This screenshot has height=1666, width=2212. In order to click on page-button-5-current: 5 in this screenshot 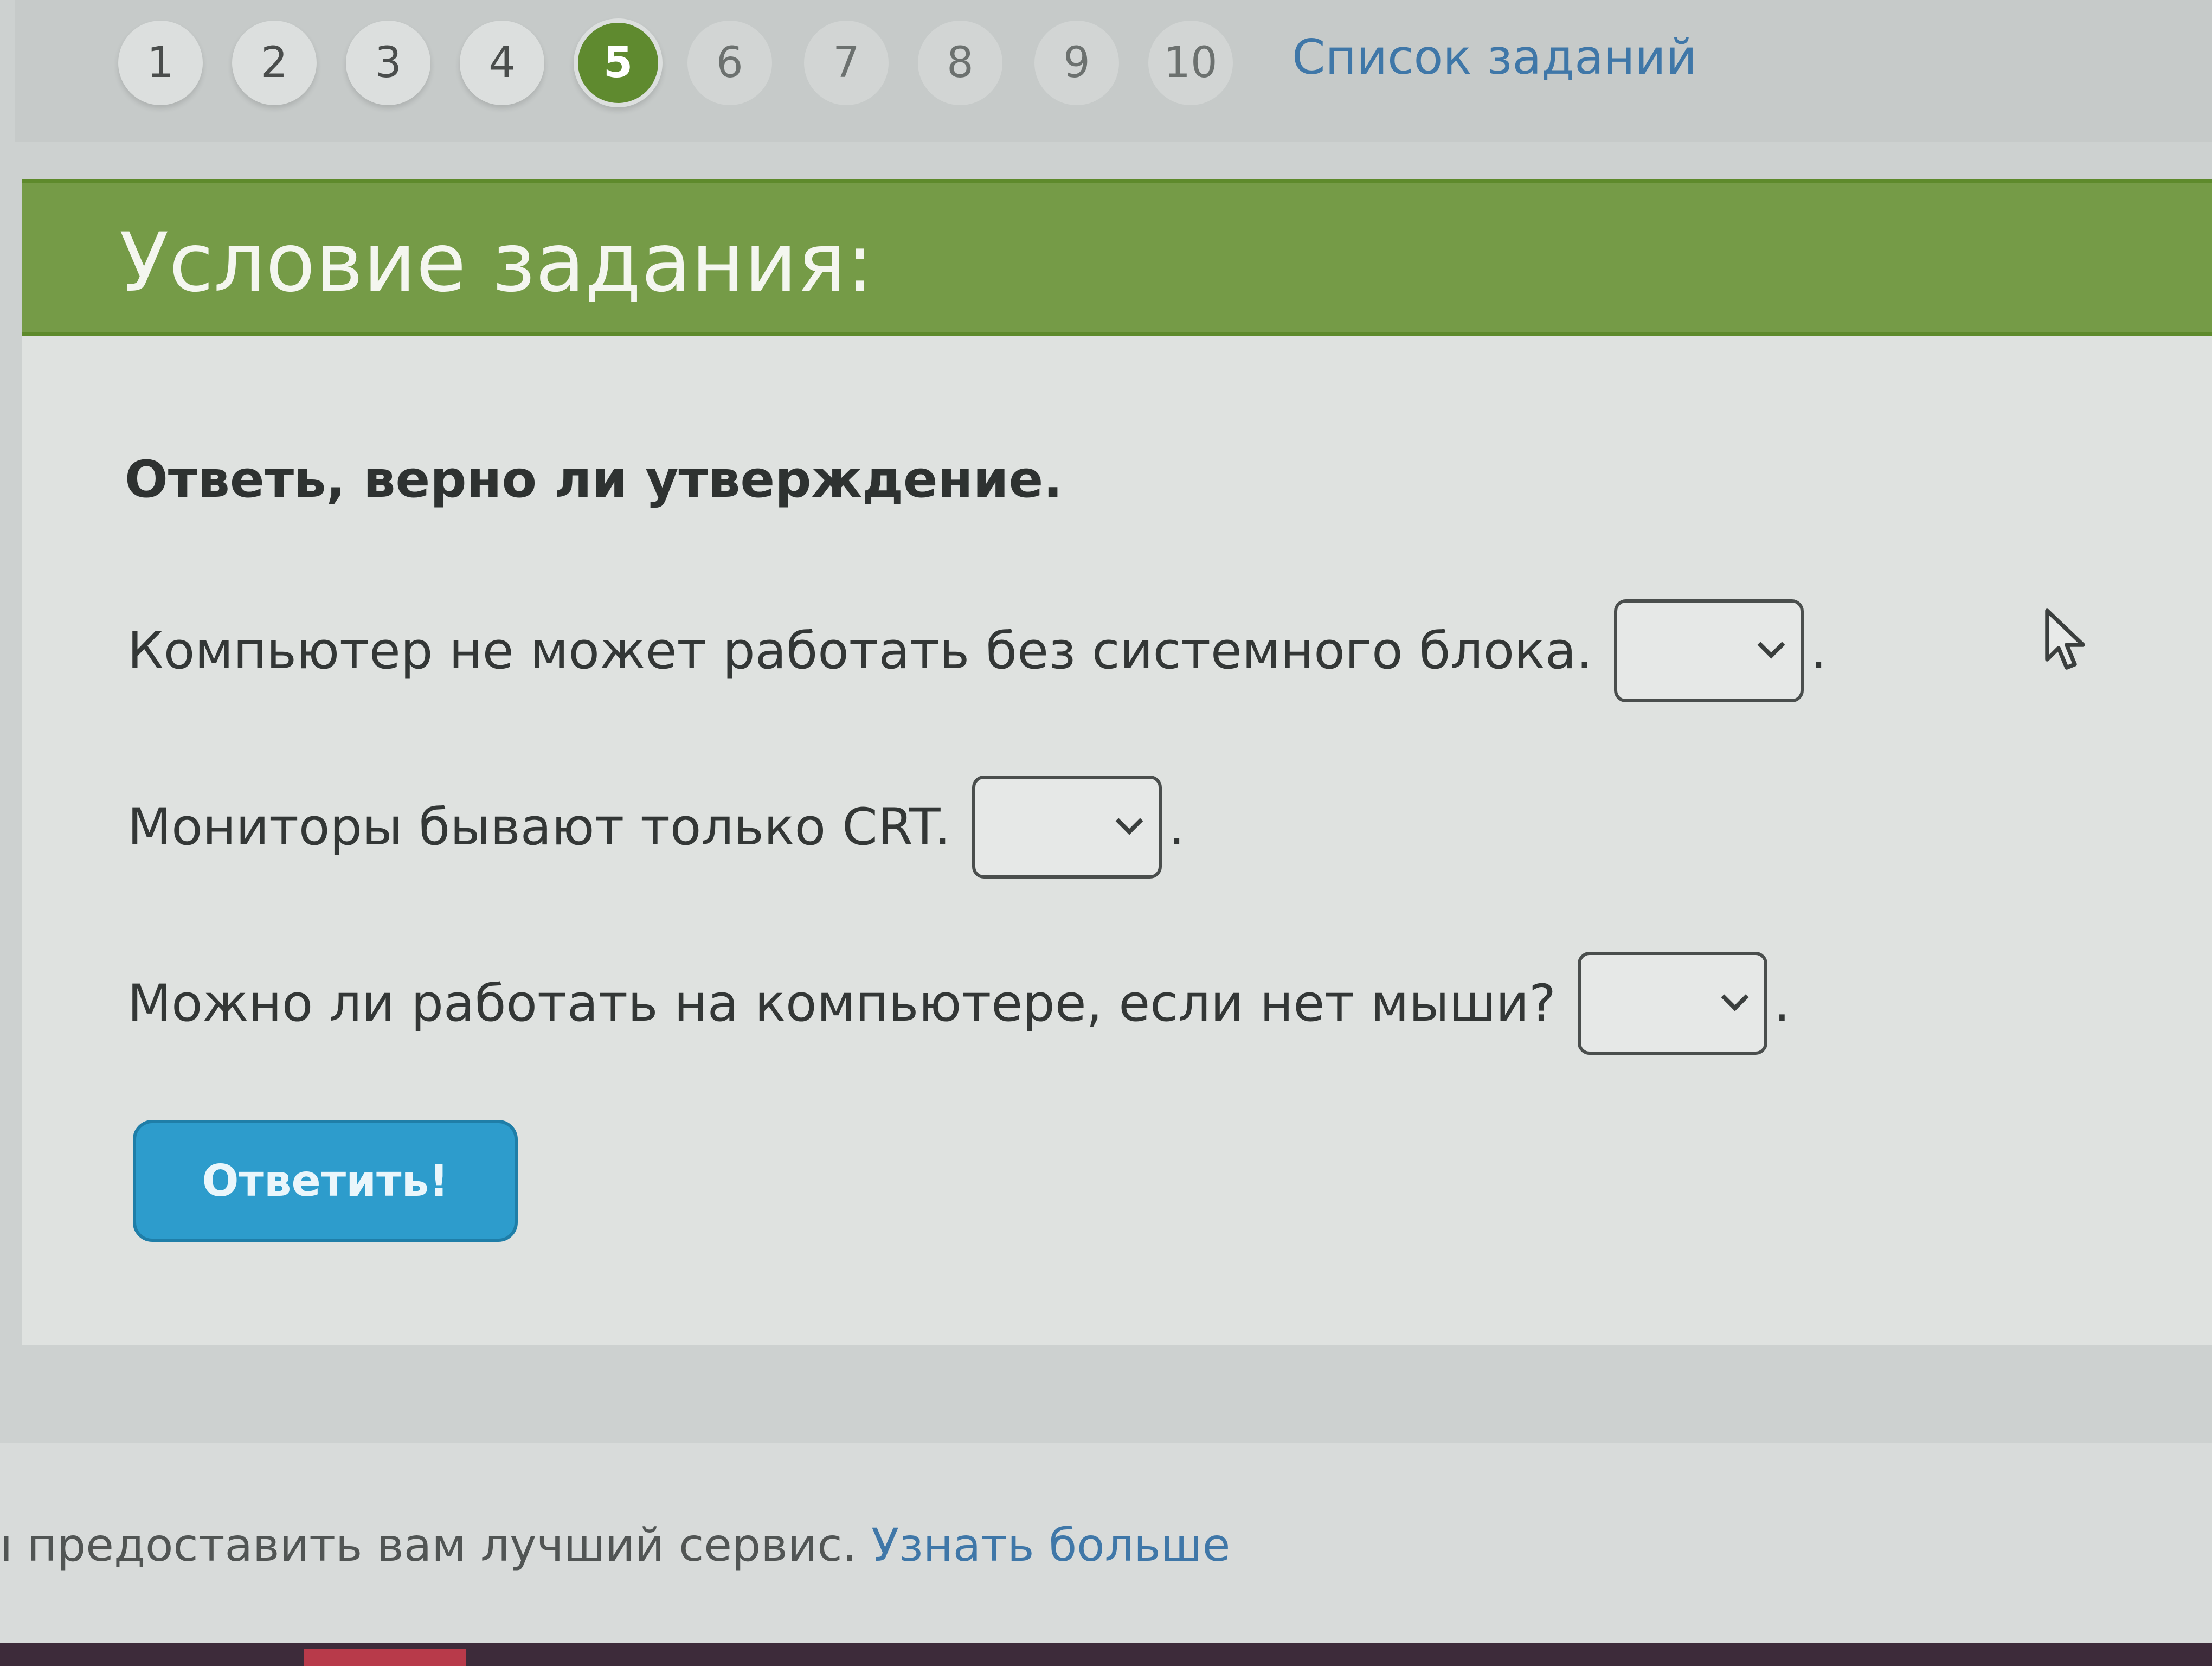, I will do `click(618, 62)`.